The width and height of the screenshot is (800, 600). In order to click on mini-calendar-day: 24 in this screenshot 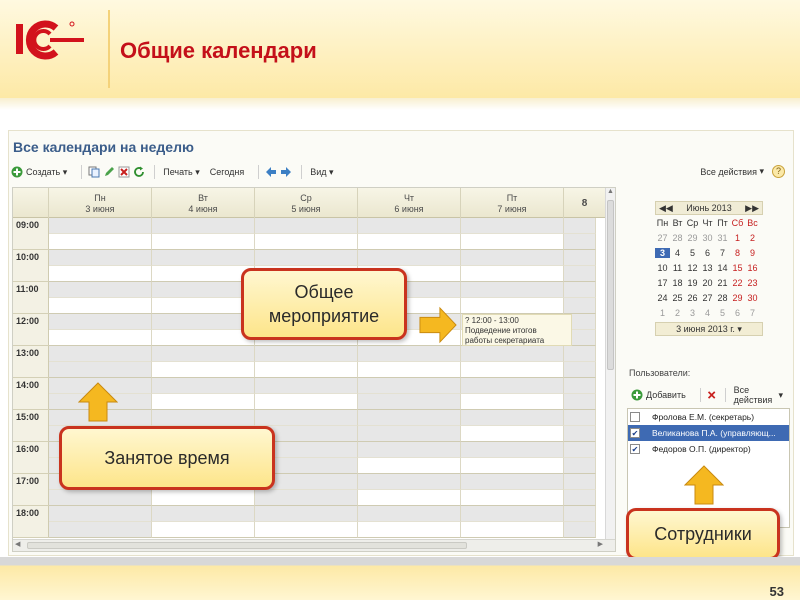, I will do `click(662, 298)`.